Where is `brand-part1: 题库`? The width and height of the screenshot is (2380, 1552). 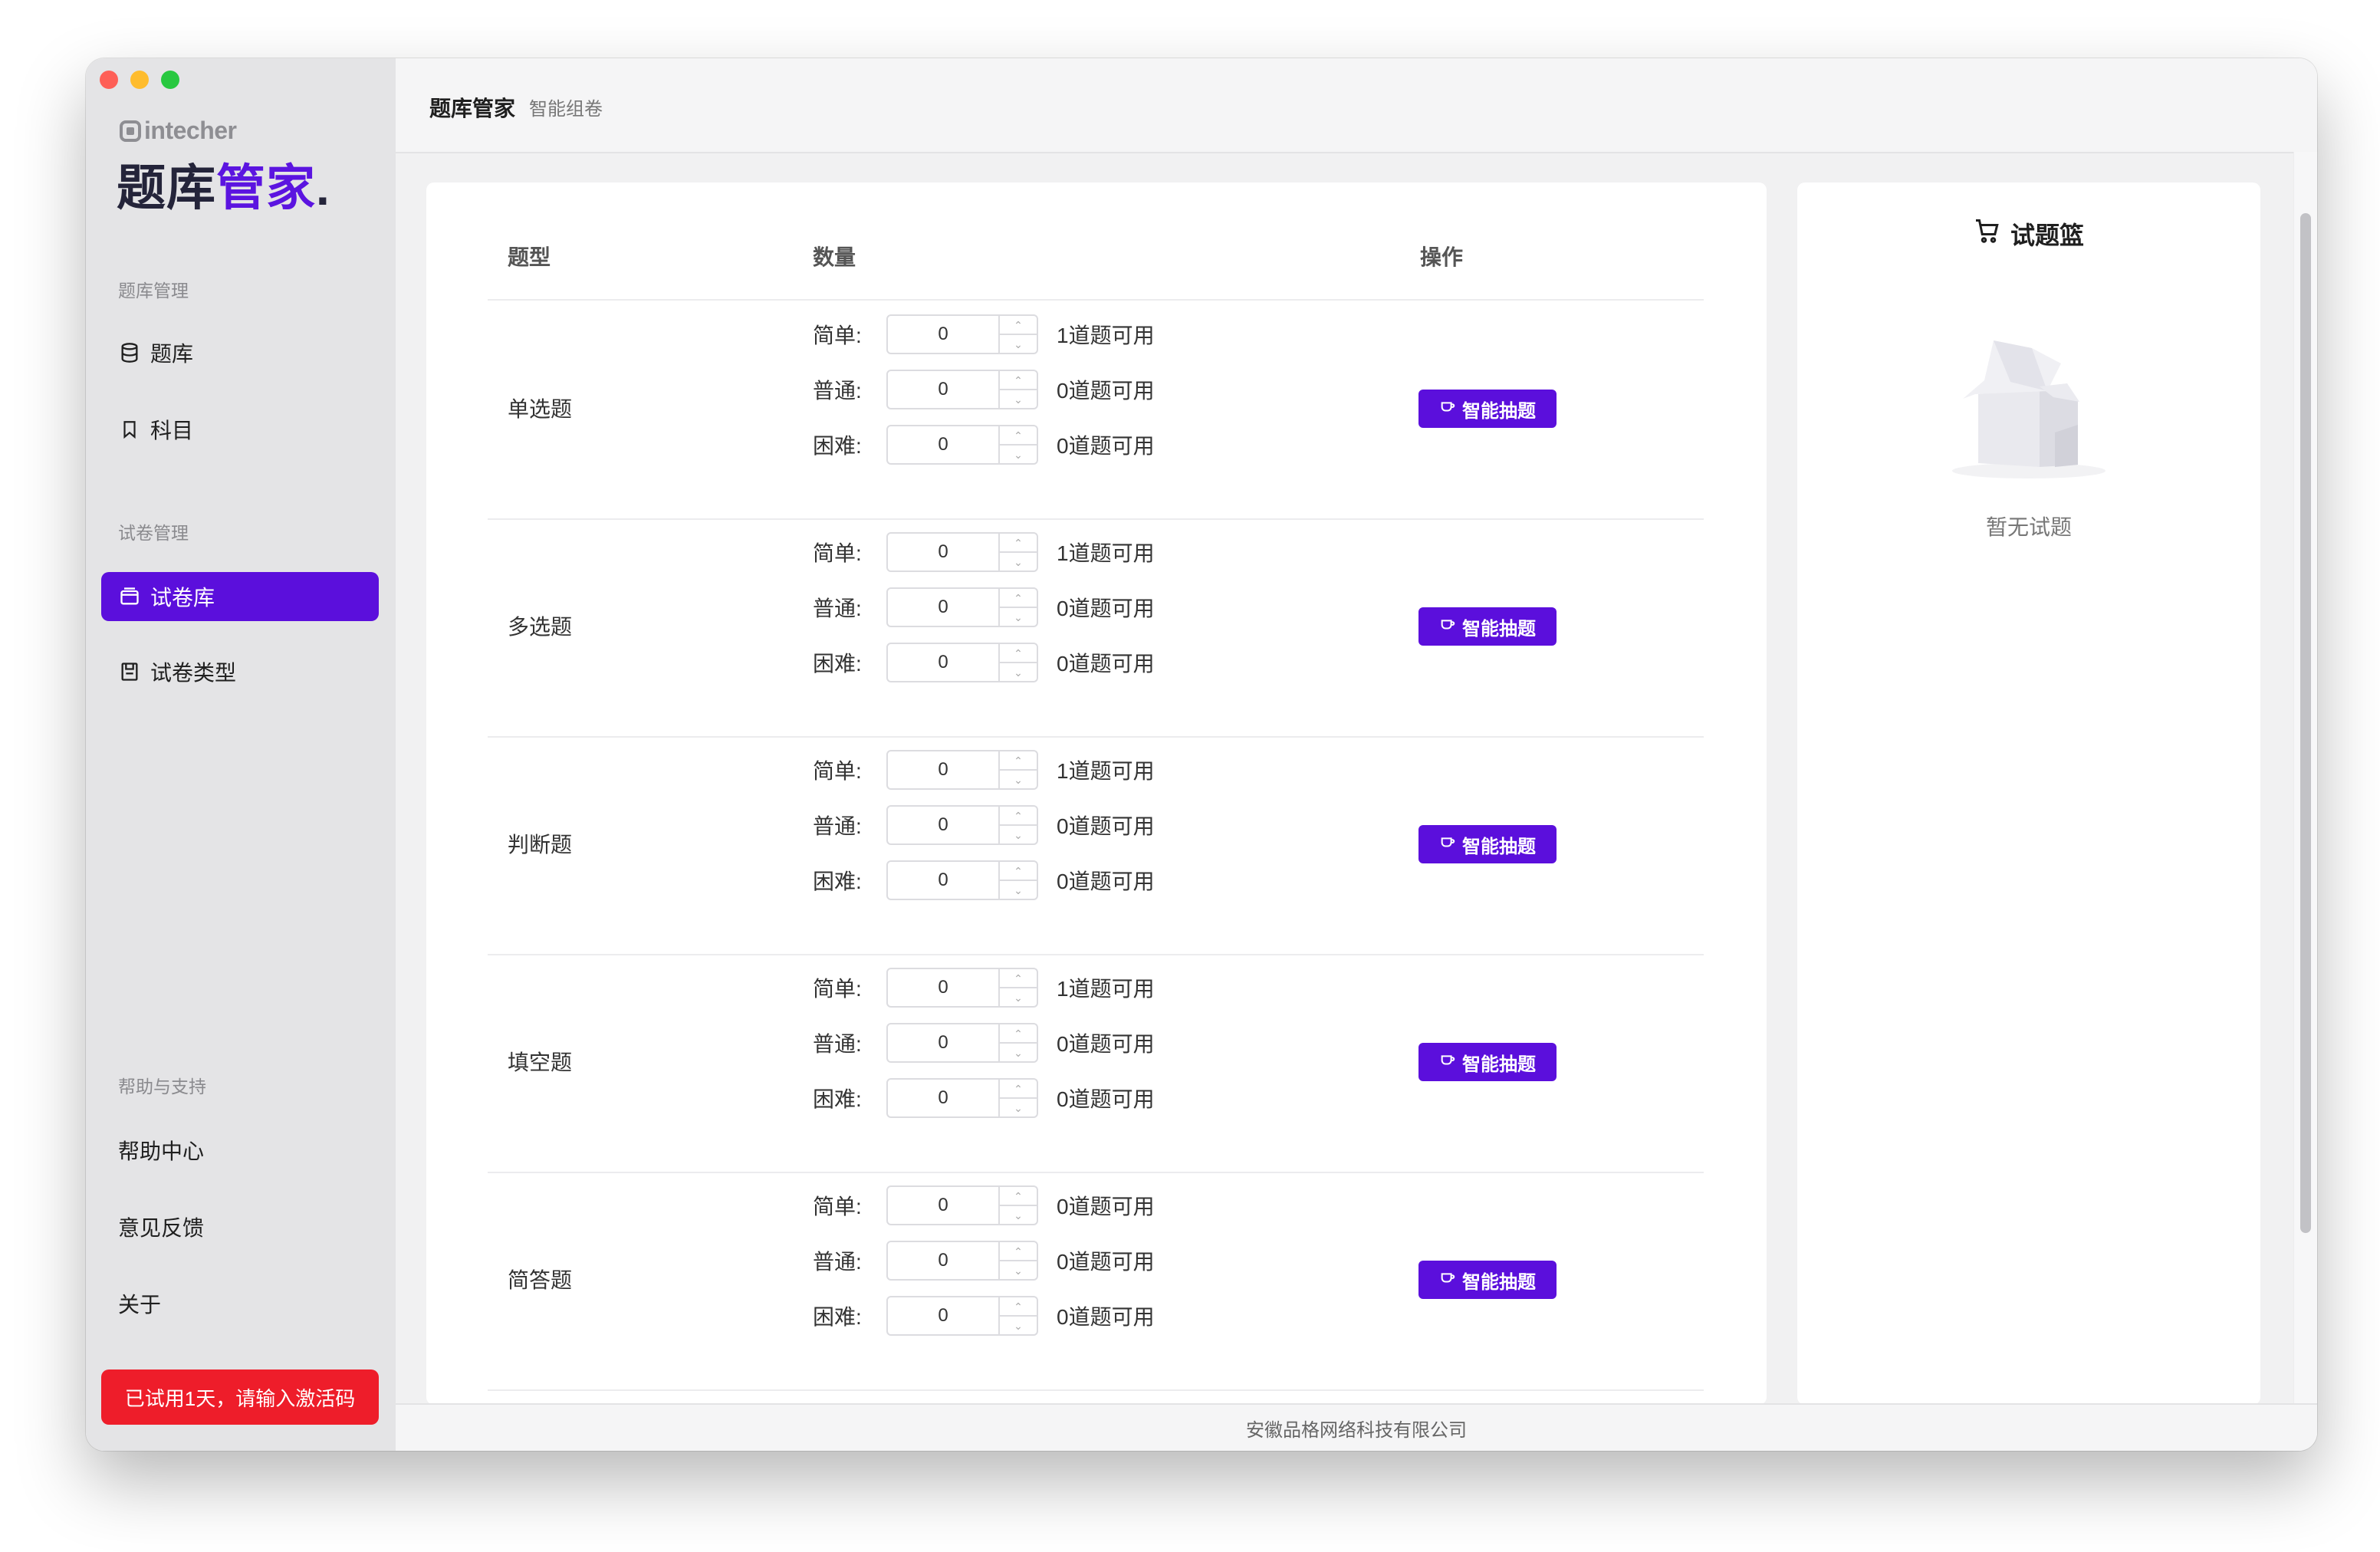 brand-part1: 题库 is located at coordinates (167, 187).